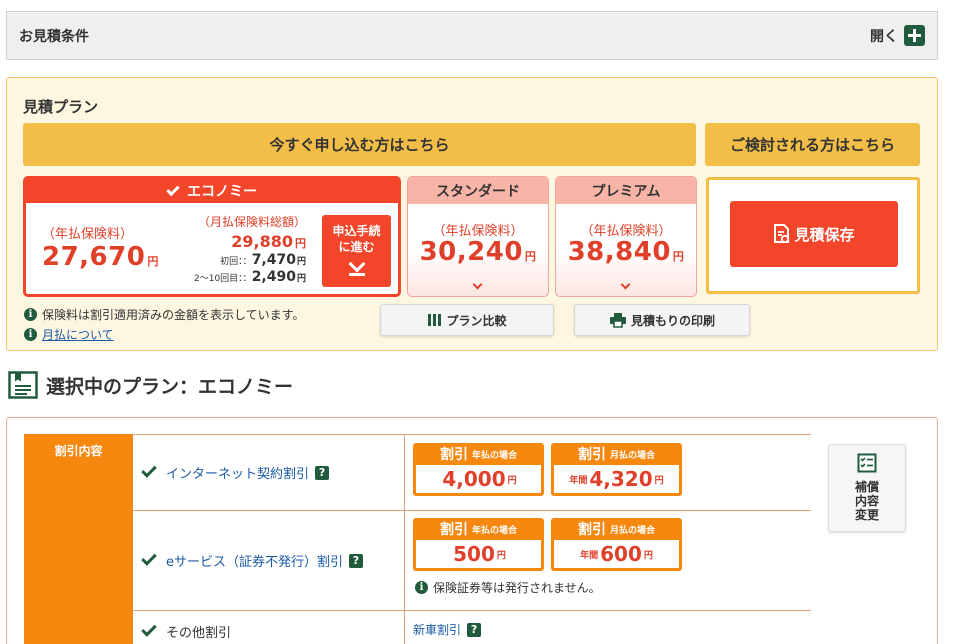 The height and width of the screenshot is (644, 955). Describe the element at coordinates (662, 320) in the screenshot. I see `print-estimate-button: 見積もりの印刷` at that location.